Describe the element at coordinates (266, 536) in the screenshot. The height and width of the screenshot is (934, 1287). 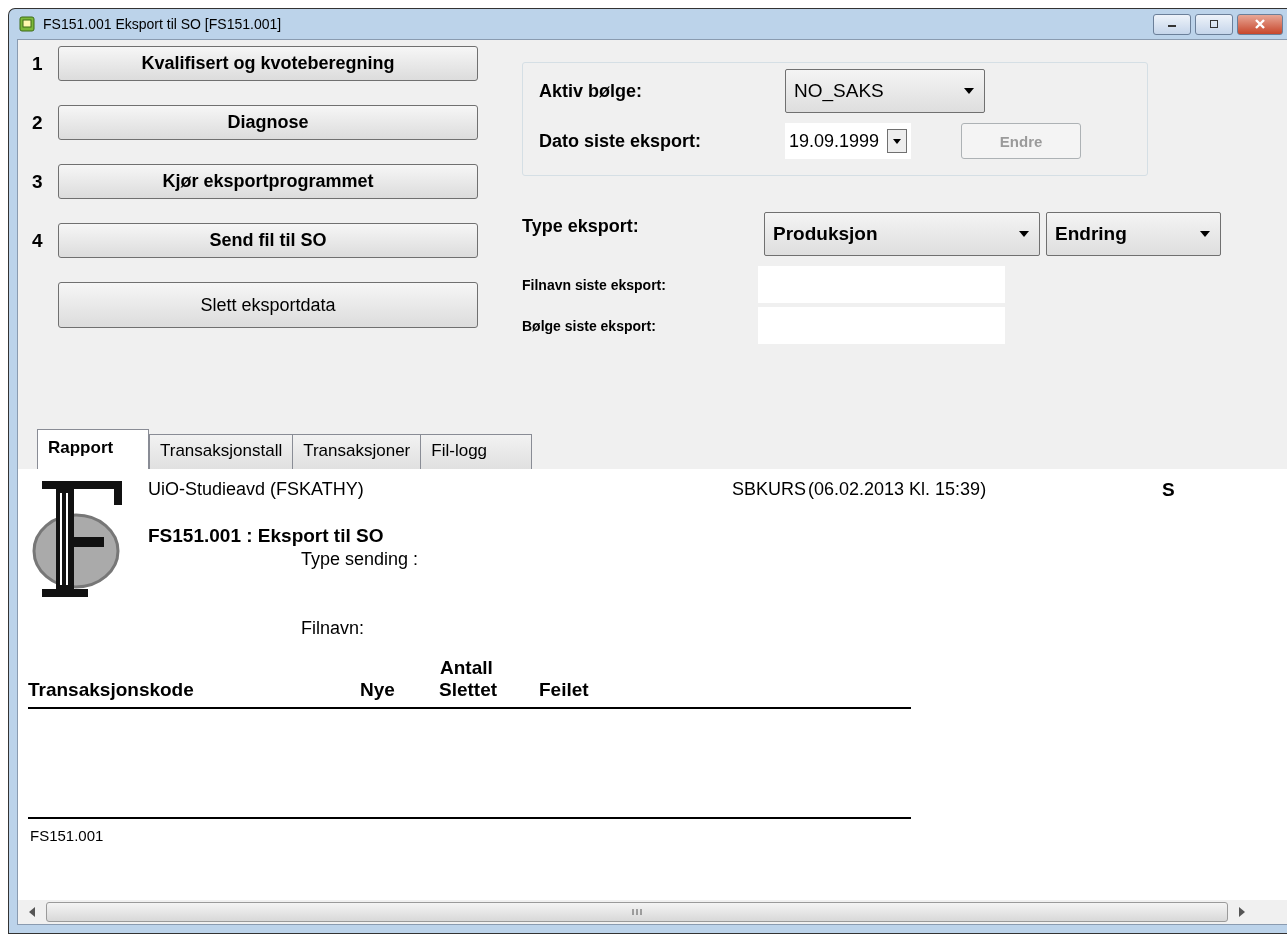
I see `report-title: FS151.001 : Eksport til SO` at that location.